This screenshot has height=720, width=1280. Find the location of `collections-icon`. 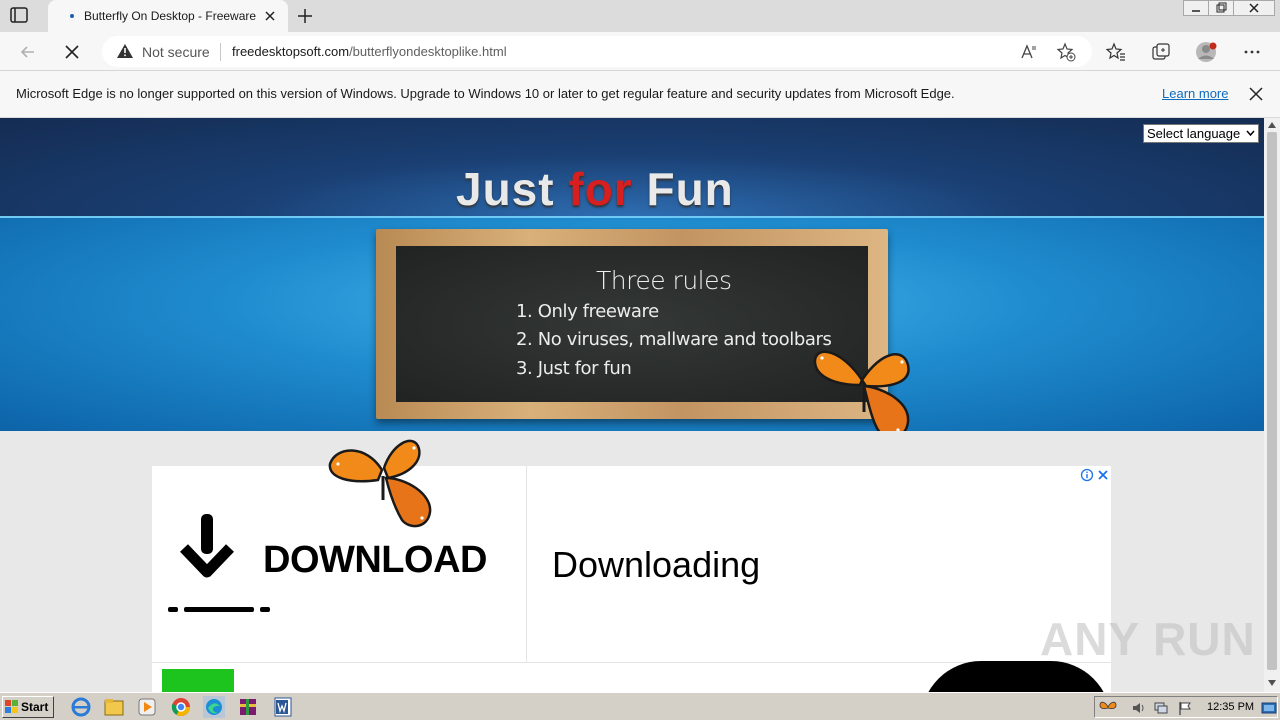

collections-icon is located at coordinates (1161, 52).